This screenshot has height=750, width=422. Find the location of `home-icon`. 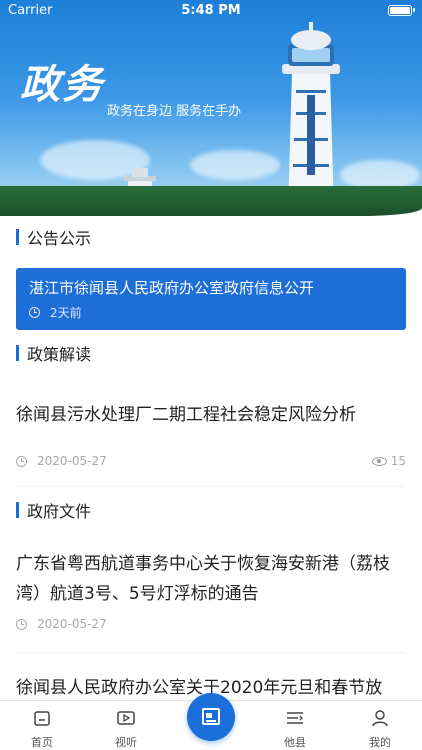

home-icon is located at coordinates (42, 718).